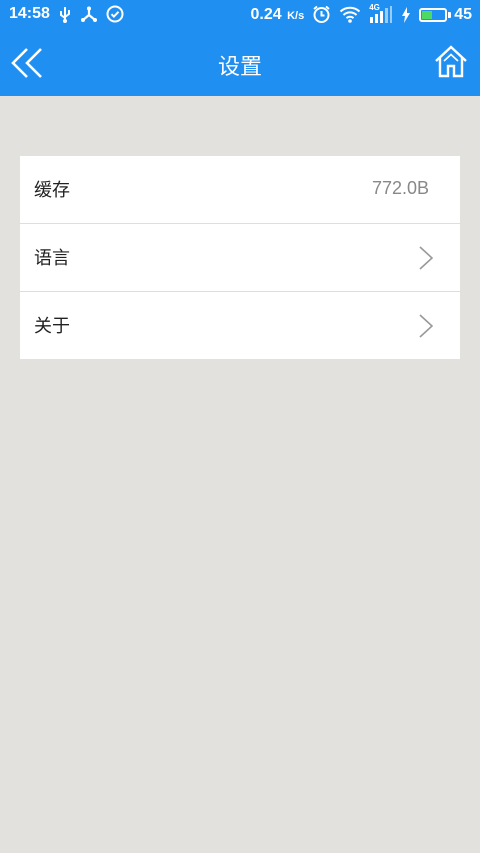 This screenshot has width=480, height=853. I want to click on home-icon, so click(451, 61).